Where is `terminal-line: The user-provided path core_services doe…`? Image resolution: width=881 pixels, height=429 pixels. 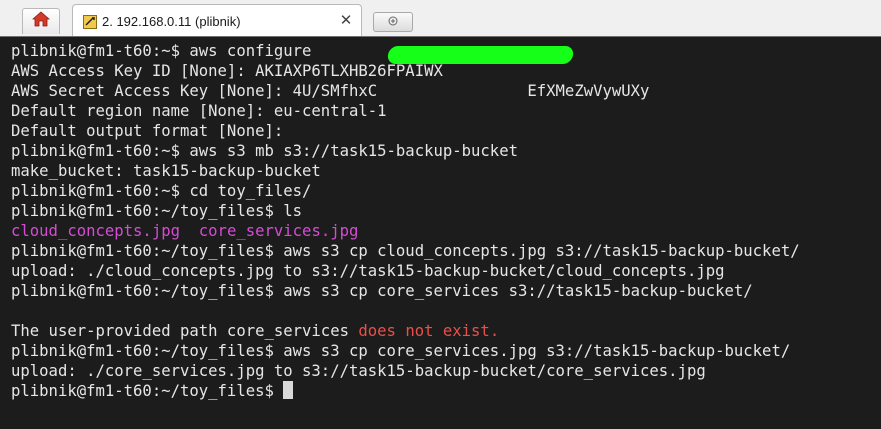 terminal-line: The user-provided path core_services doe… is located at coordinates (446, 331).